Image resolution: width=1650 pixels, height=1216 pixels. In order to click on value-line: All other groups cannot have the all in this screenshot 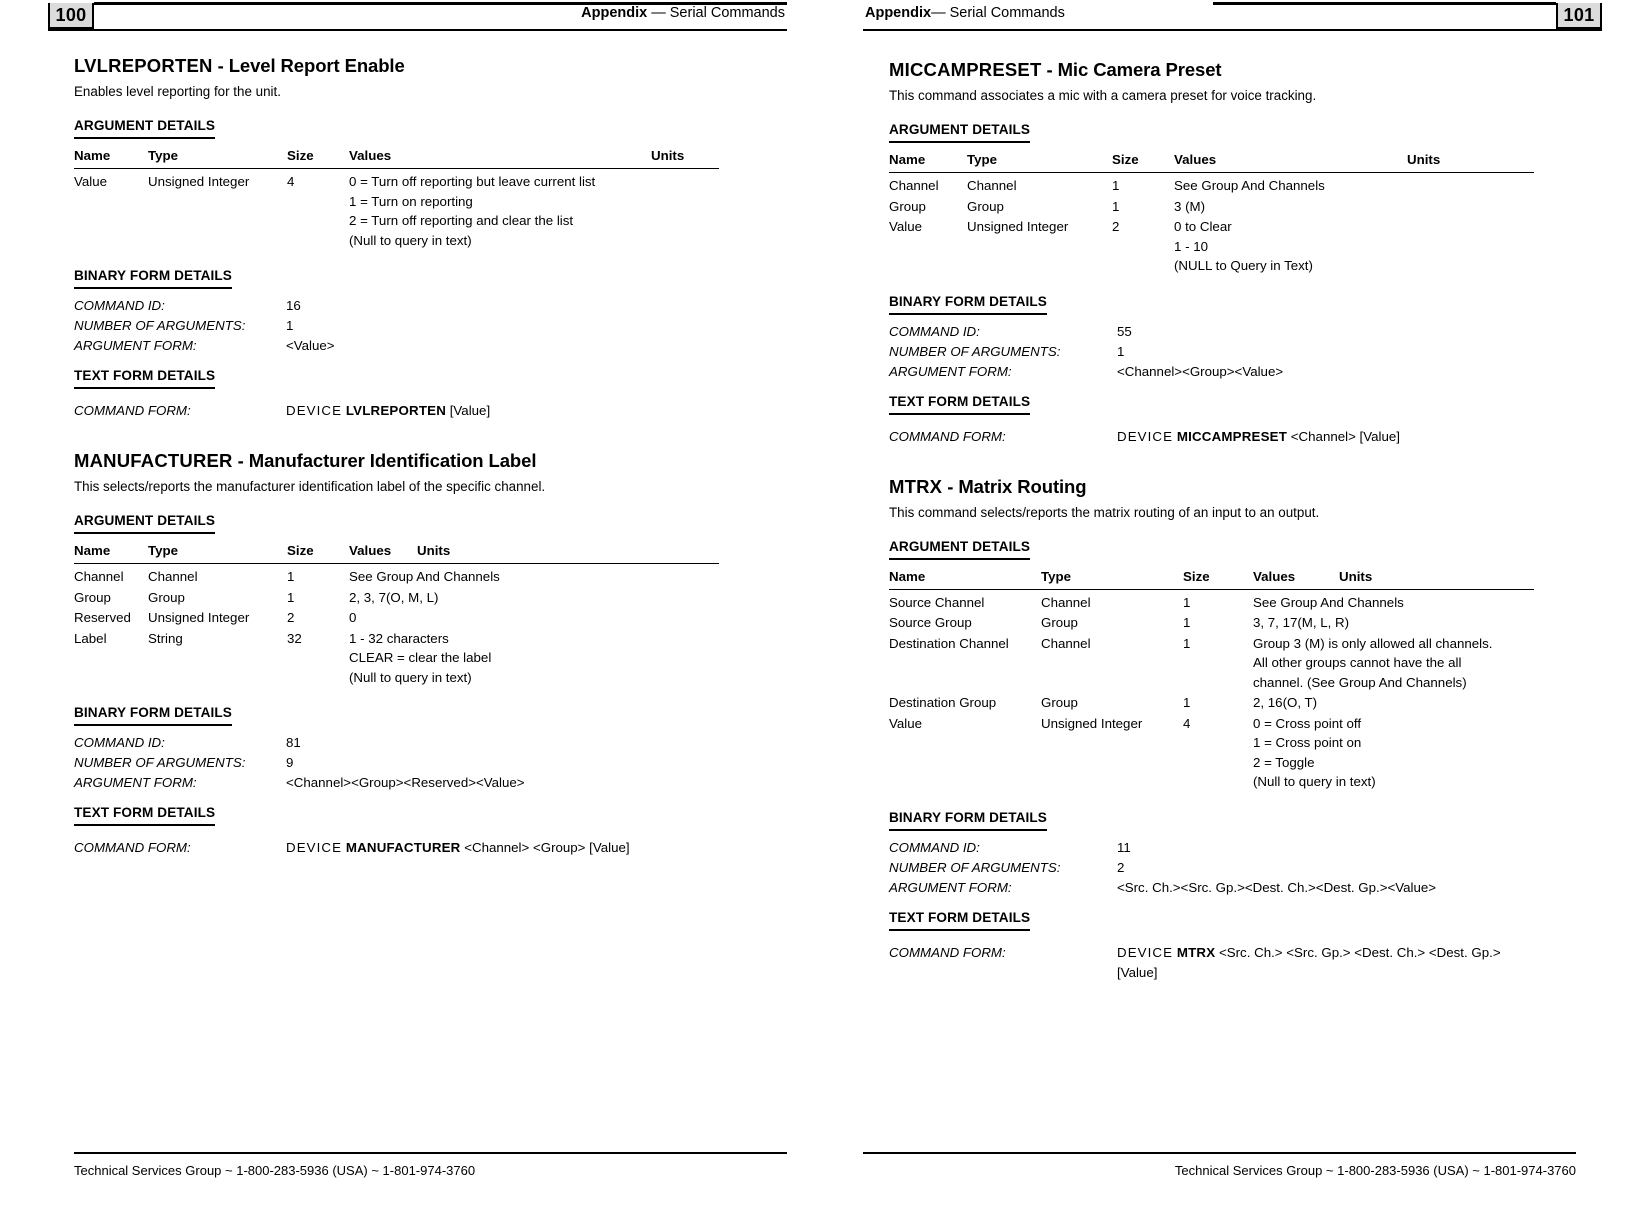, I will do `click(1357, 662)`.